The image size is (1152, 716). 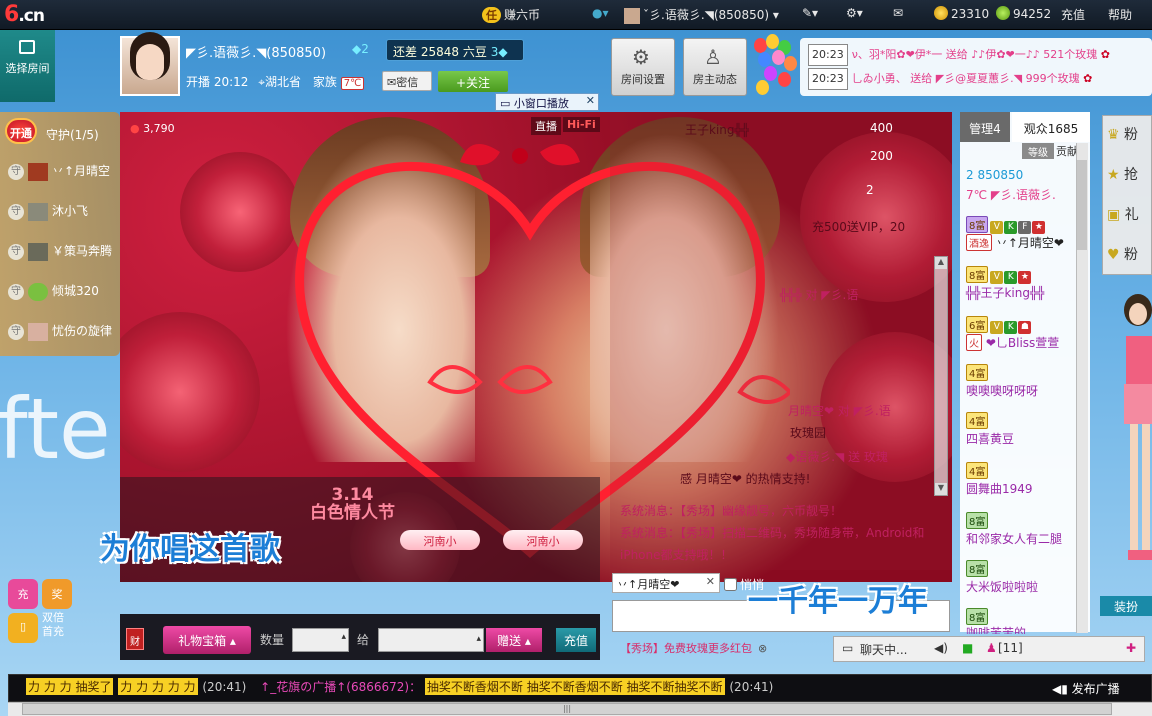 I want to click on chat-scrollbar: ▲ ▼, so click(x=941, y=376).